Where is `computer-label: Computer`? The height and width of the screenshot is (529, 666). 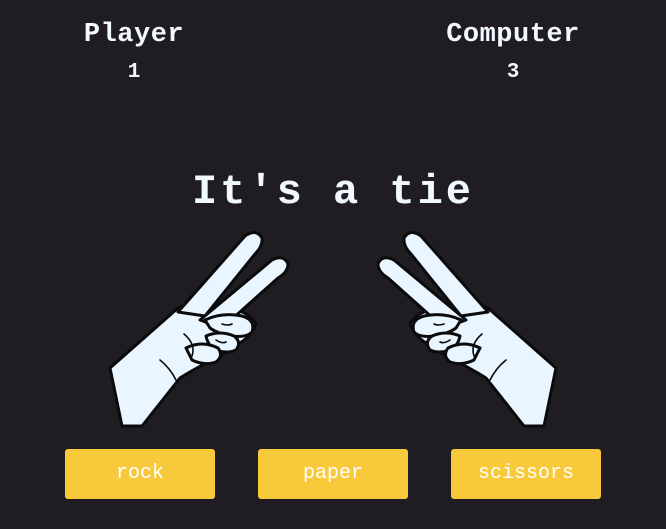
computer-label: Computer is located at coordinates (513, 35).